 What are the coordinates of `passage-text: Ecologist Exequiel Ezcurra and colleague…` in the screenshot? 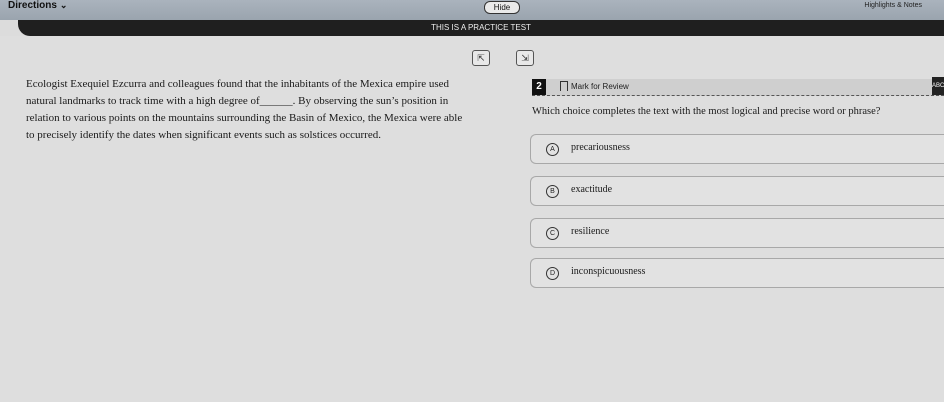 It's located at (249, 110).